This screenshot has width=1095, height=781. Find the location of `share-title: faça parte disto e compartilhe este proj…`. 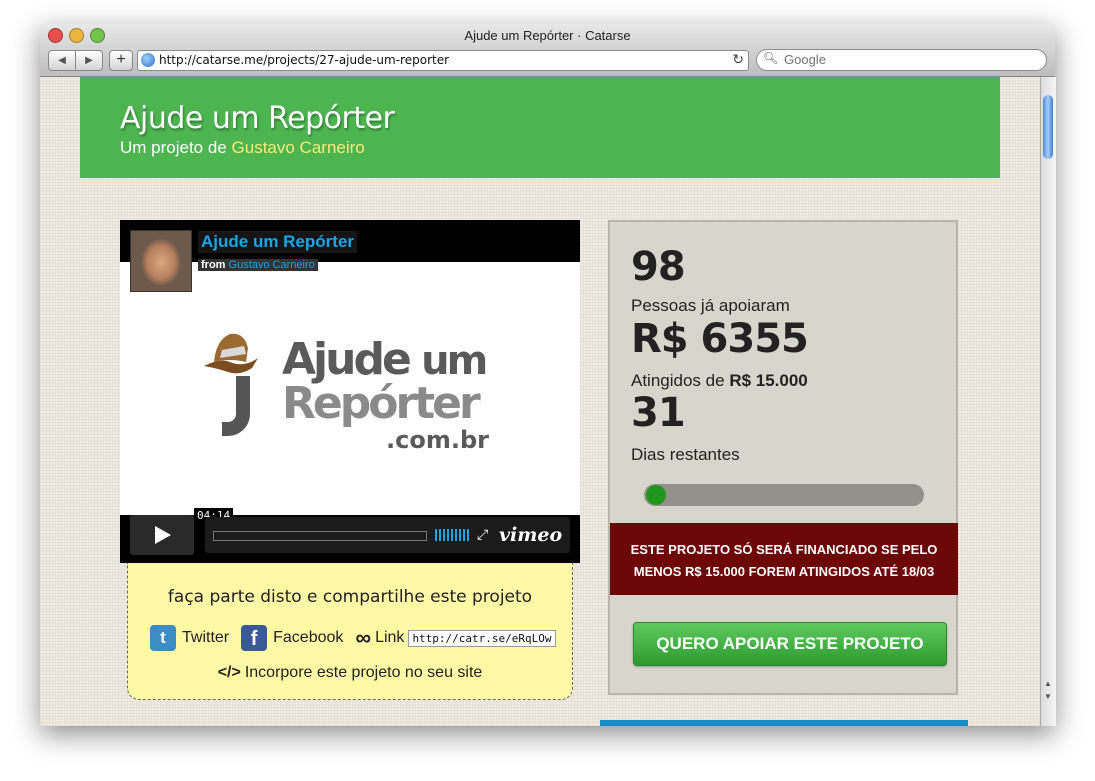

share-title: faça parte disto e compartilhe este proj… is located at coordinates (350, 597).